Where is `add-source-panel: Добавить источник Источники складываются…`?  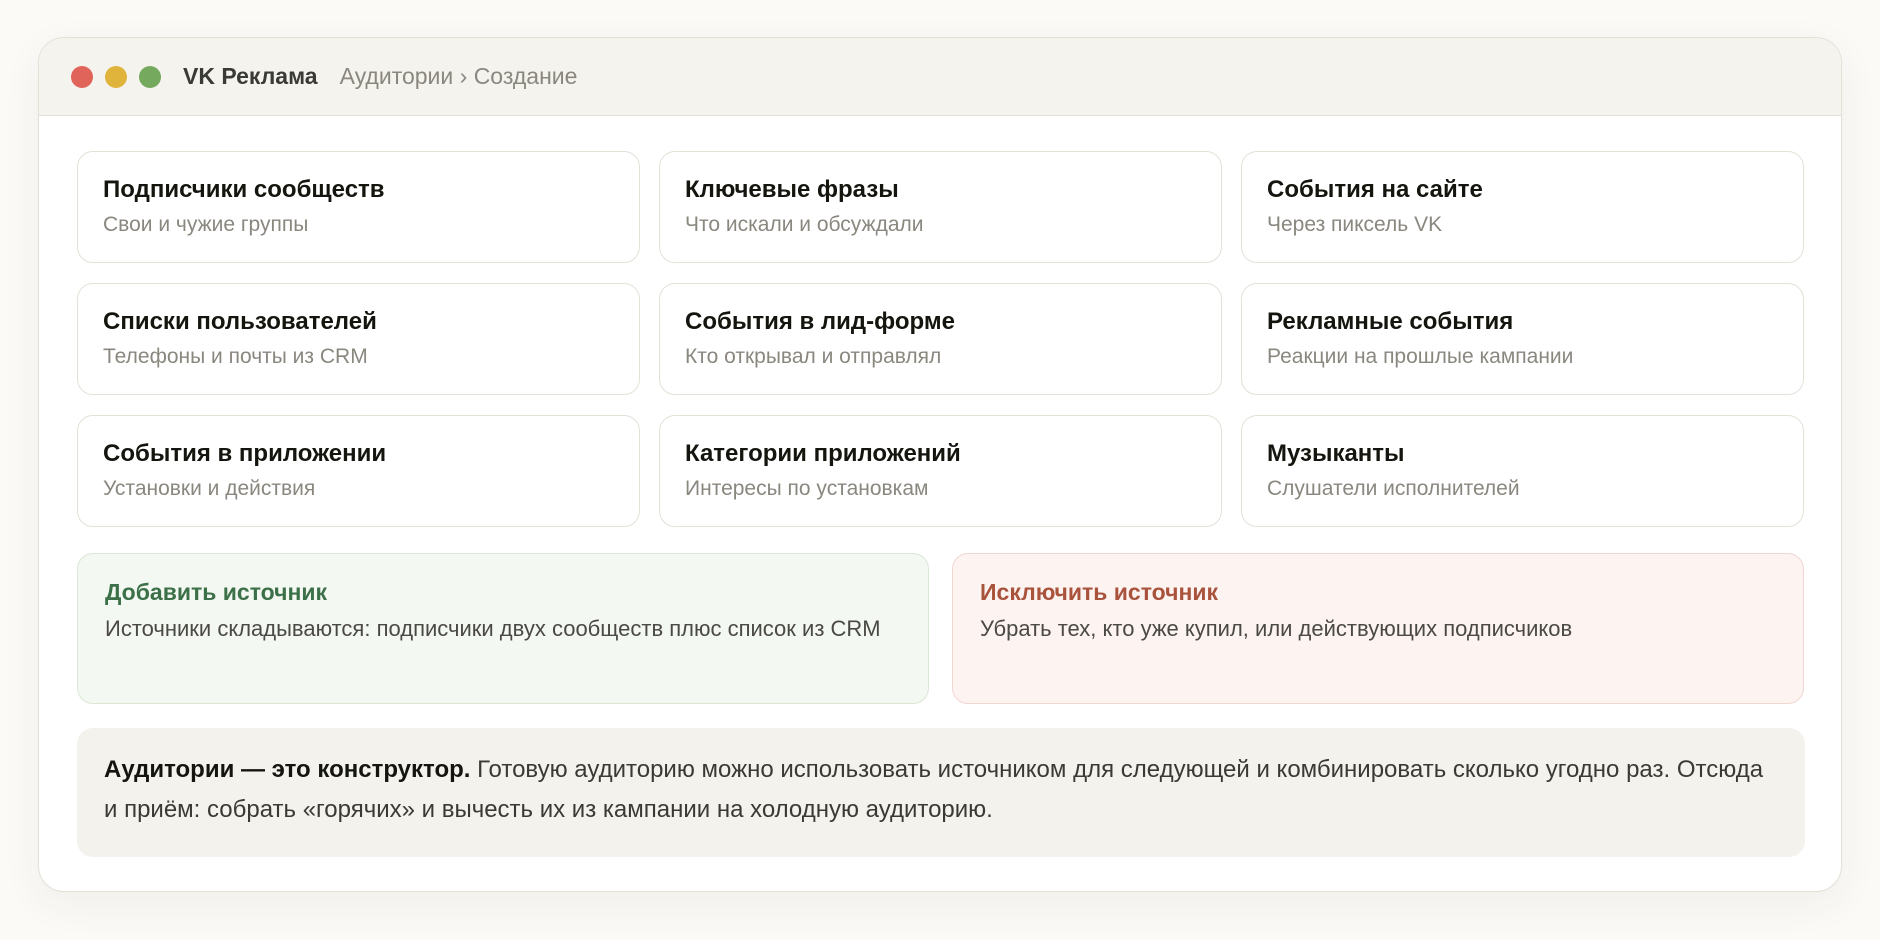
add-source-panel: Добавить источник Источники складываются… is located at coordinates (503, 628).